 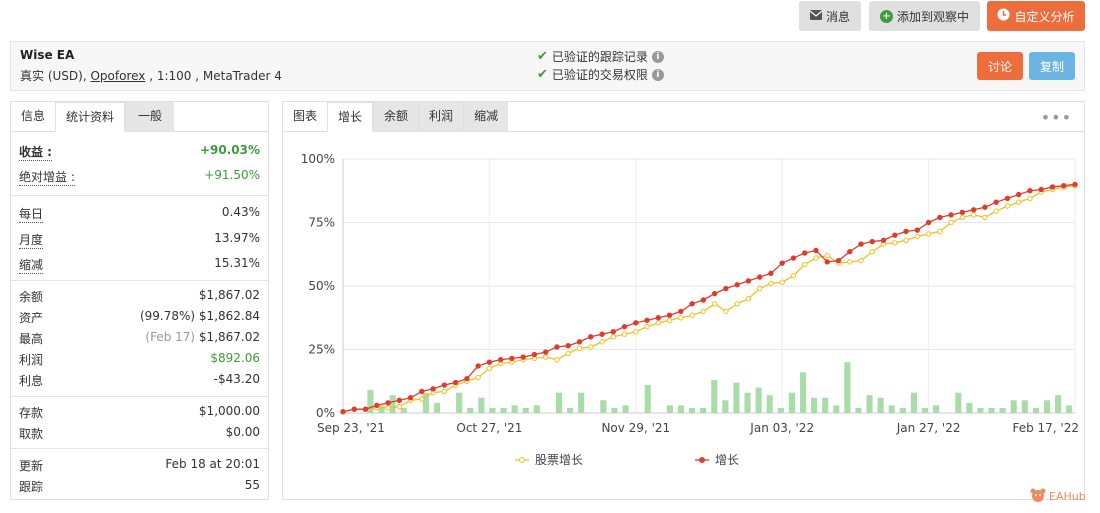 I want to click on x-tick-label: Jan 27, '22, so click(x=928, y=428).